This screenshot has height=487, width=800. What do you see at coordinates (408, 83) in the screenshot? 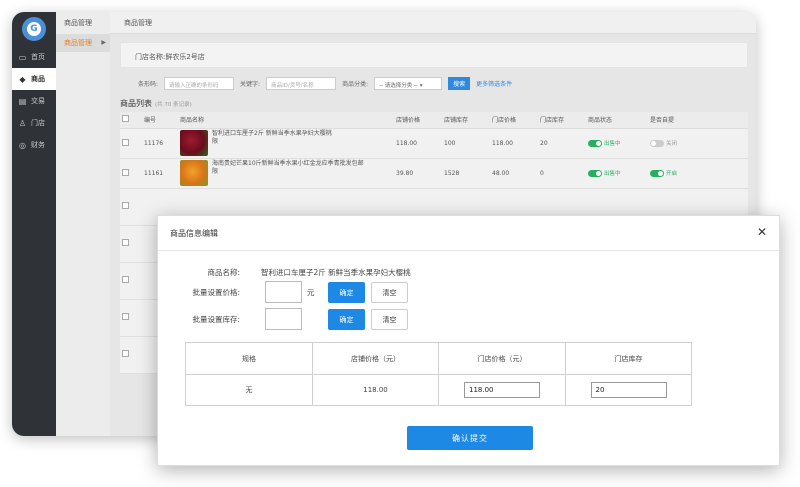
I see `category-select: -- 请选择分类 -- ▾` at bounding box center [408, 83].